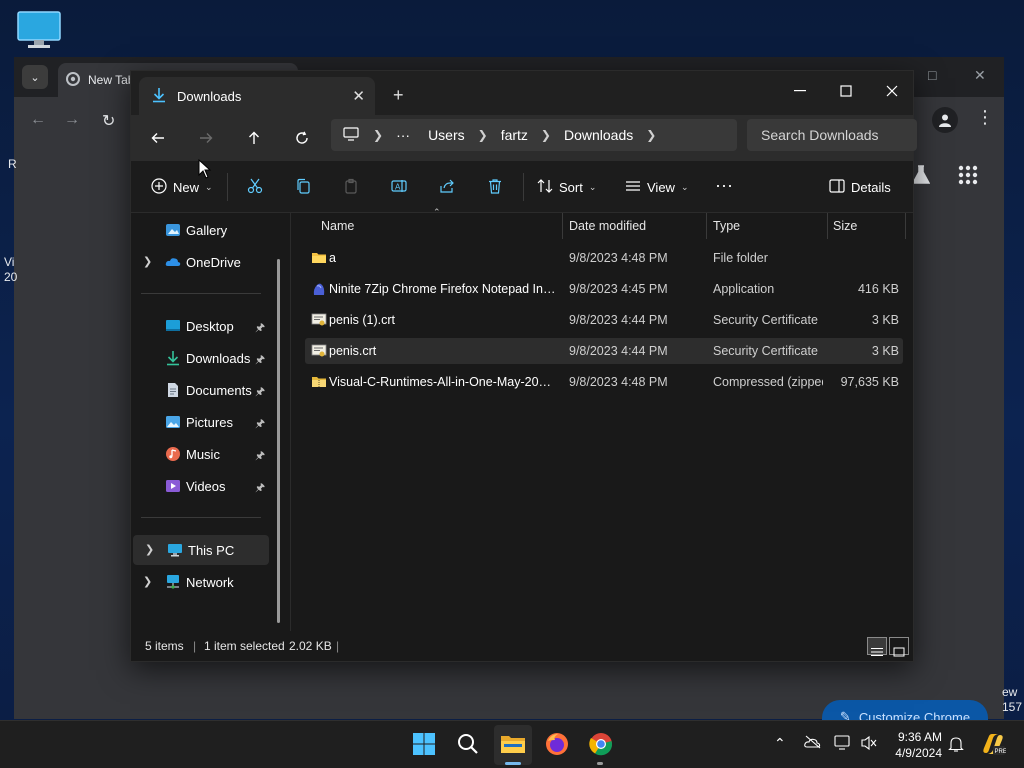 The height and width of the screenshot is (768, 1024). Describe the element at coordinates (598, 135) in the screenshot. I see `breadcrumb-downloads: Downloads` at that location.